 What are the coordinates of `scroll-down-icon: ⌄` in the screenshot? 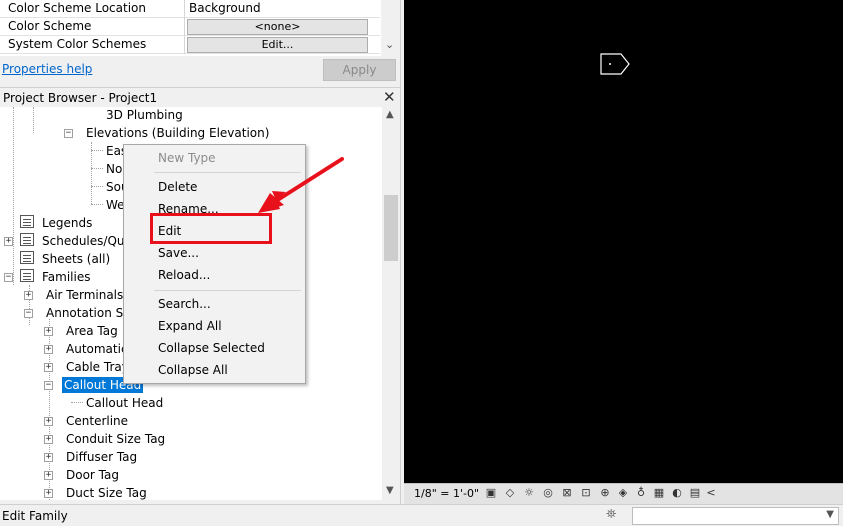 It's located at (389, 44).